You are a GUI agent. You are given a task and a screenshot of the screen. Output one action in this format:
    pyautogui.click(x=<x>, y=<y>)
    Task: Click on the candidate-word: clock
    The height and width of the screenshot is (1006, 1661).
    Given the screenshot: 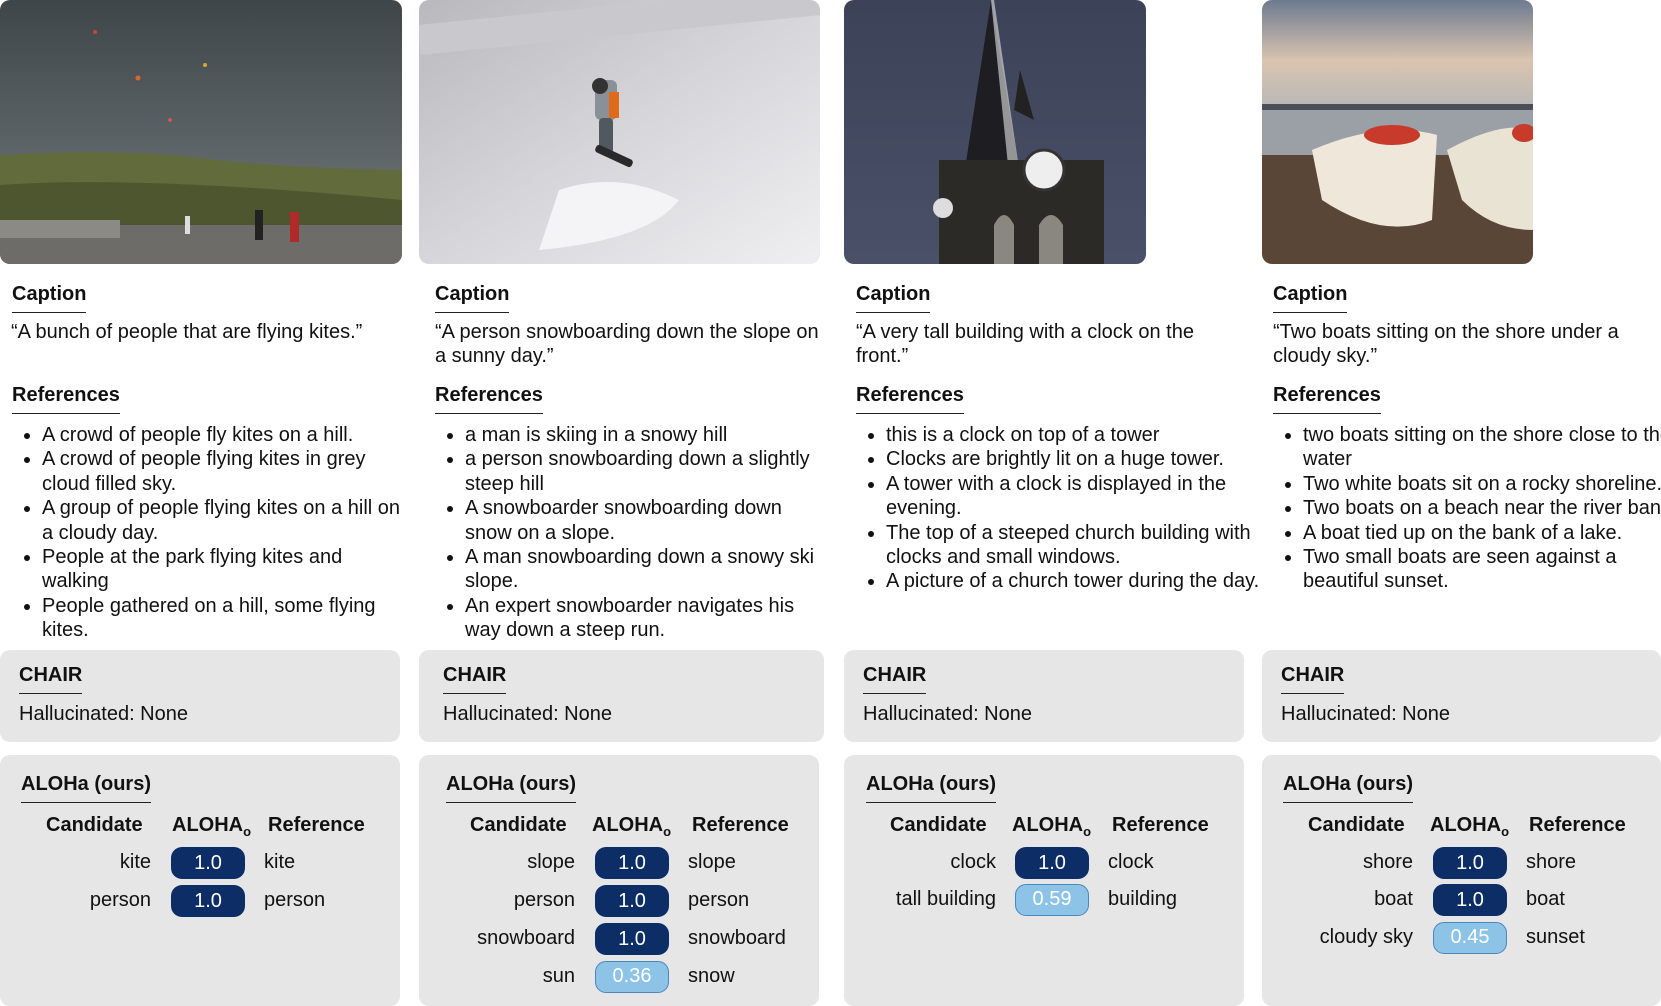 What is the action you would take?
    pyautogui.click(x=973, y=862)
    